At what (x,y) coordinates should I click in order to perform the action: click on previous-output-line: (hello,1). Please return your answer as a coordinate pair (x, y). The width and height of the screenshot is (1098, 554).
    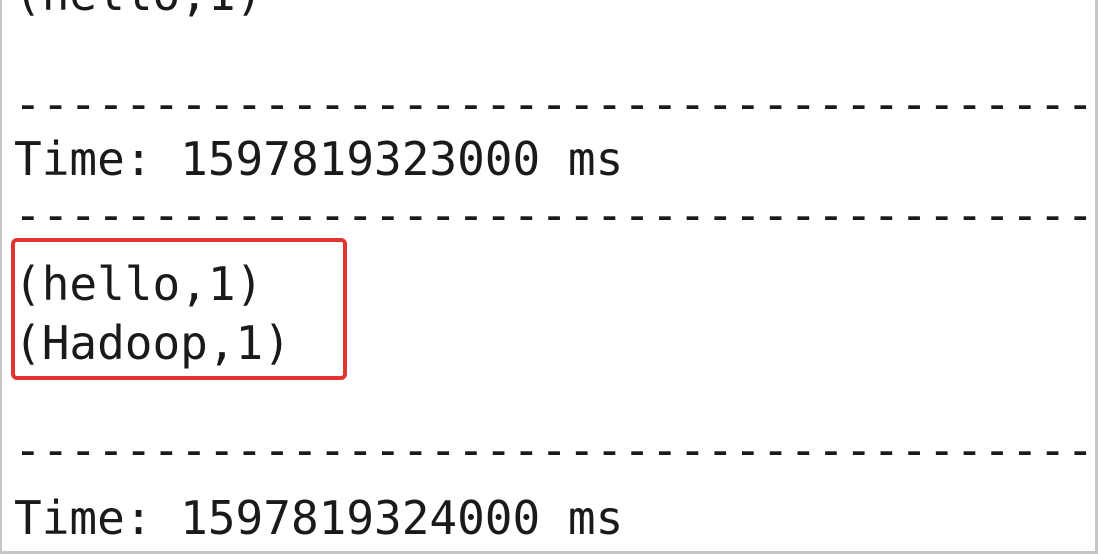
    Looking at the image, I should click on (138, 11).